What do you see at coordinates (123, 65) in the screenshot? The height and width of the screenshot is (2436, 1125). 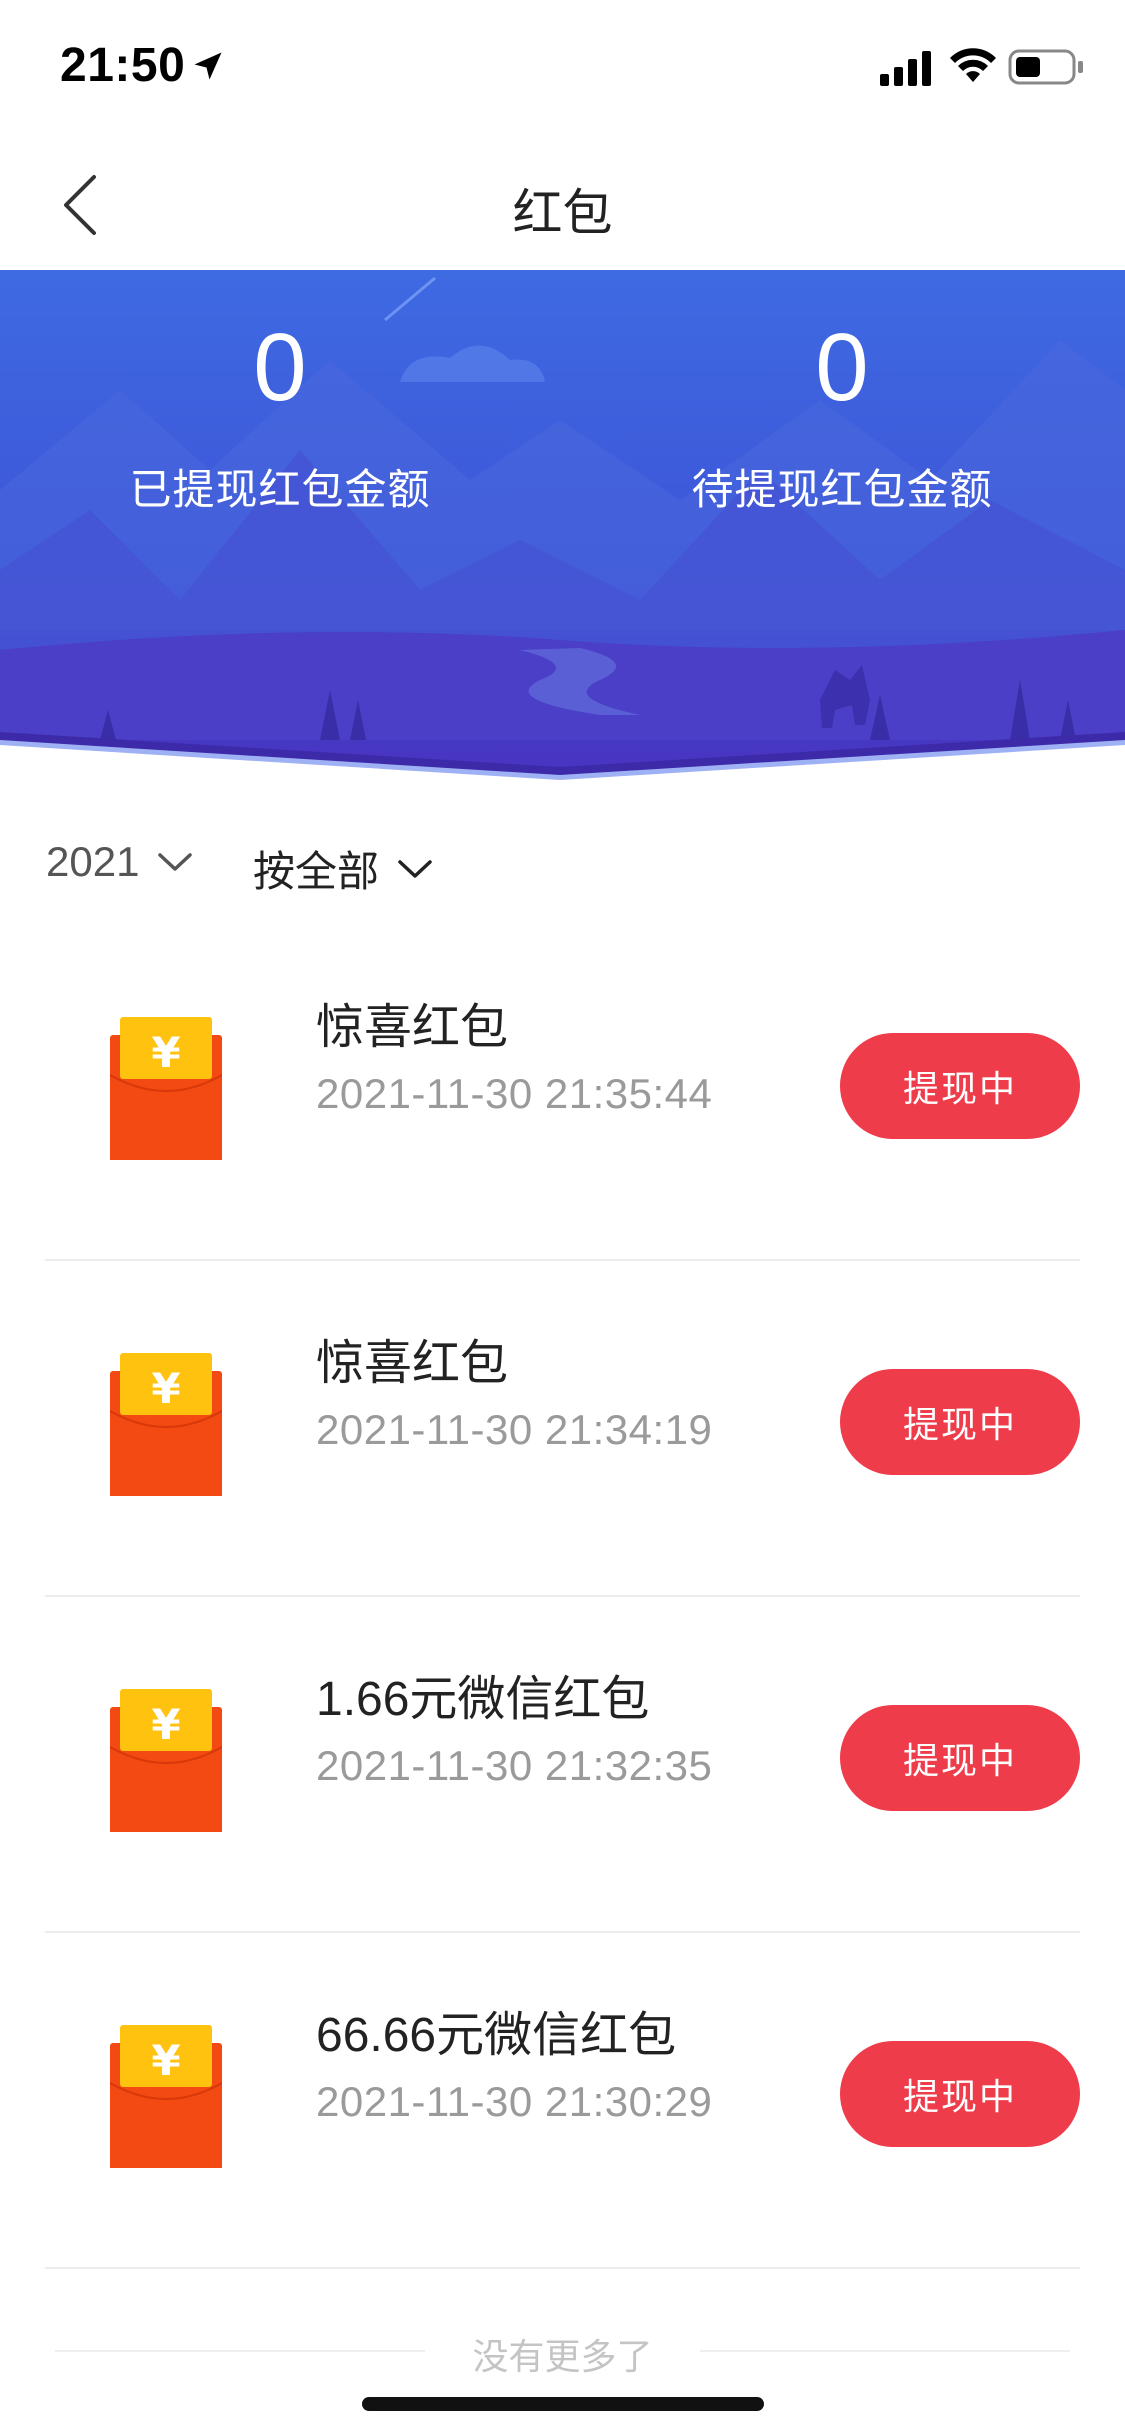 I see `status-time: 21:50` at bounding box center [123, 65].